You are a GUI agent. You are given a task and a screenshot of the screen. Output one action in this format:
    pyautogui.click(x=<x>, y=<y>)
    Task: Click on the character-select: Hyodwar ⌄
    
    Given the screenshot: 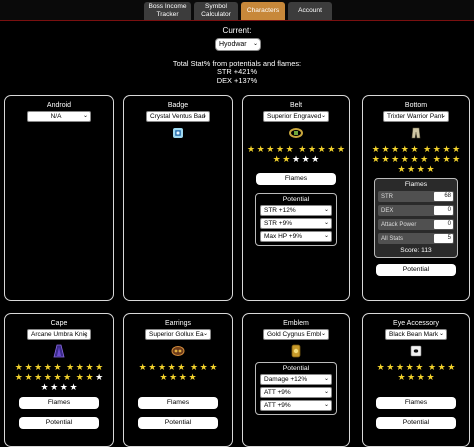 What is the action you would take?
    pyautogui.click(x=238, y=44)
    